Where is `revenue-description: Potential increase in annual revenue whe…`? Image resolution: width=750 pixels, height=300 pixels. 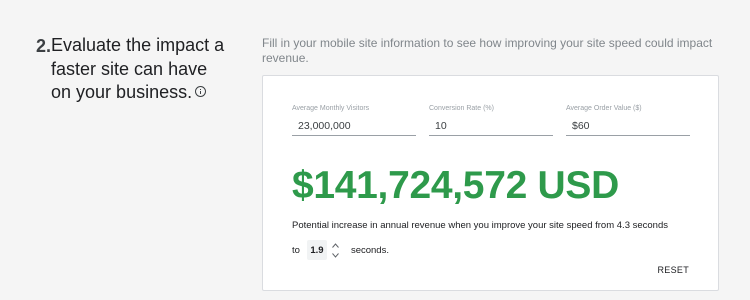
revenue-description: Potential increase in annual revenue whe… is located at coordinates (480, 225).